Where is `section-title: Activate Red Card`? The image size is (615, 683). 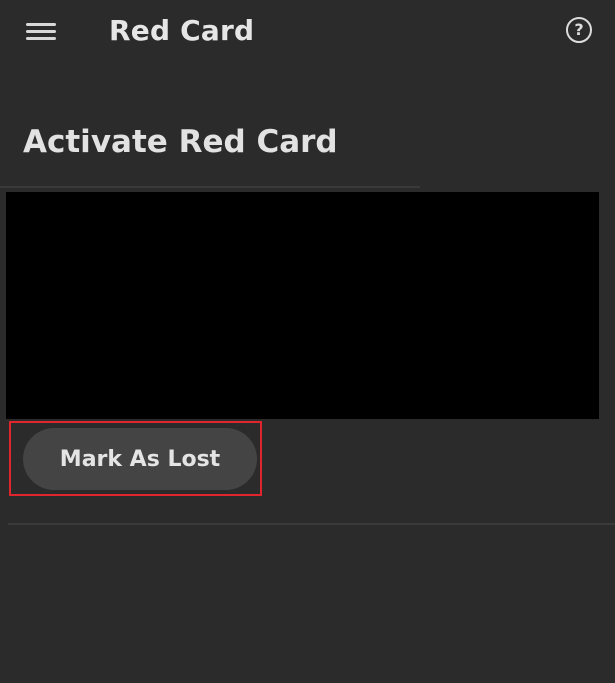 section-title: Activate Red Card is located at coordinates (180, 142).